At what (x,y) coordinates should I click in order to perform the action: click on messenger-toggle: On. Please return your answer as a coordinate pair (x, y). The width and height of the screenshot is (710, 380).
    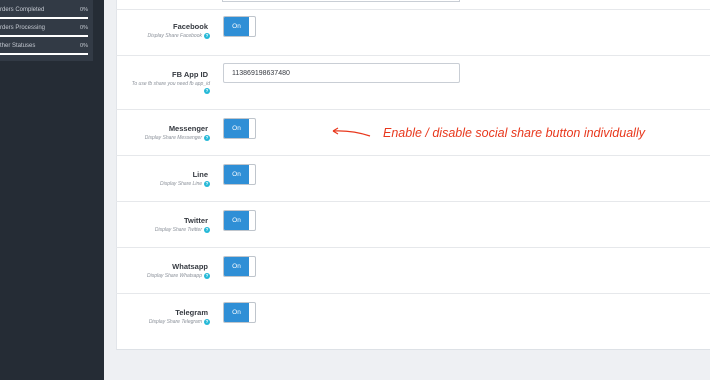
    Looking at the image, I should click on (239, 128).